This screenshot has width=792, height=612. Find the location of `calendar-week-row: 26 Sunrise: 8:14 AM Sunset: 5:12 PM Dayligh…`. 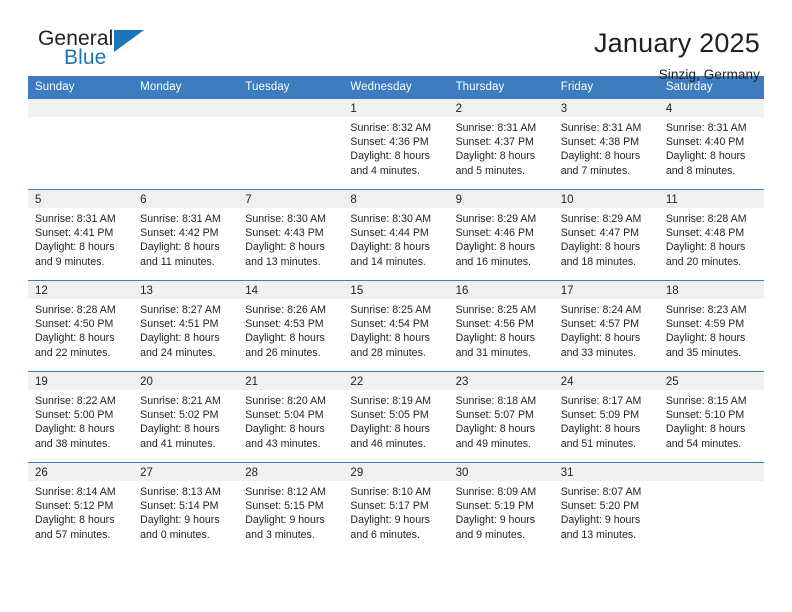

calendar-week-row: 26 Sunrise: 8:14 AM Sunset: 5:12 PM Dayligh… is located at coordinates (396, 507).